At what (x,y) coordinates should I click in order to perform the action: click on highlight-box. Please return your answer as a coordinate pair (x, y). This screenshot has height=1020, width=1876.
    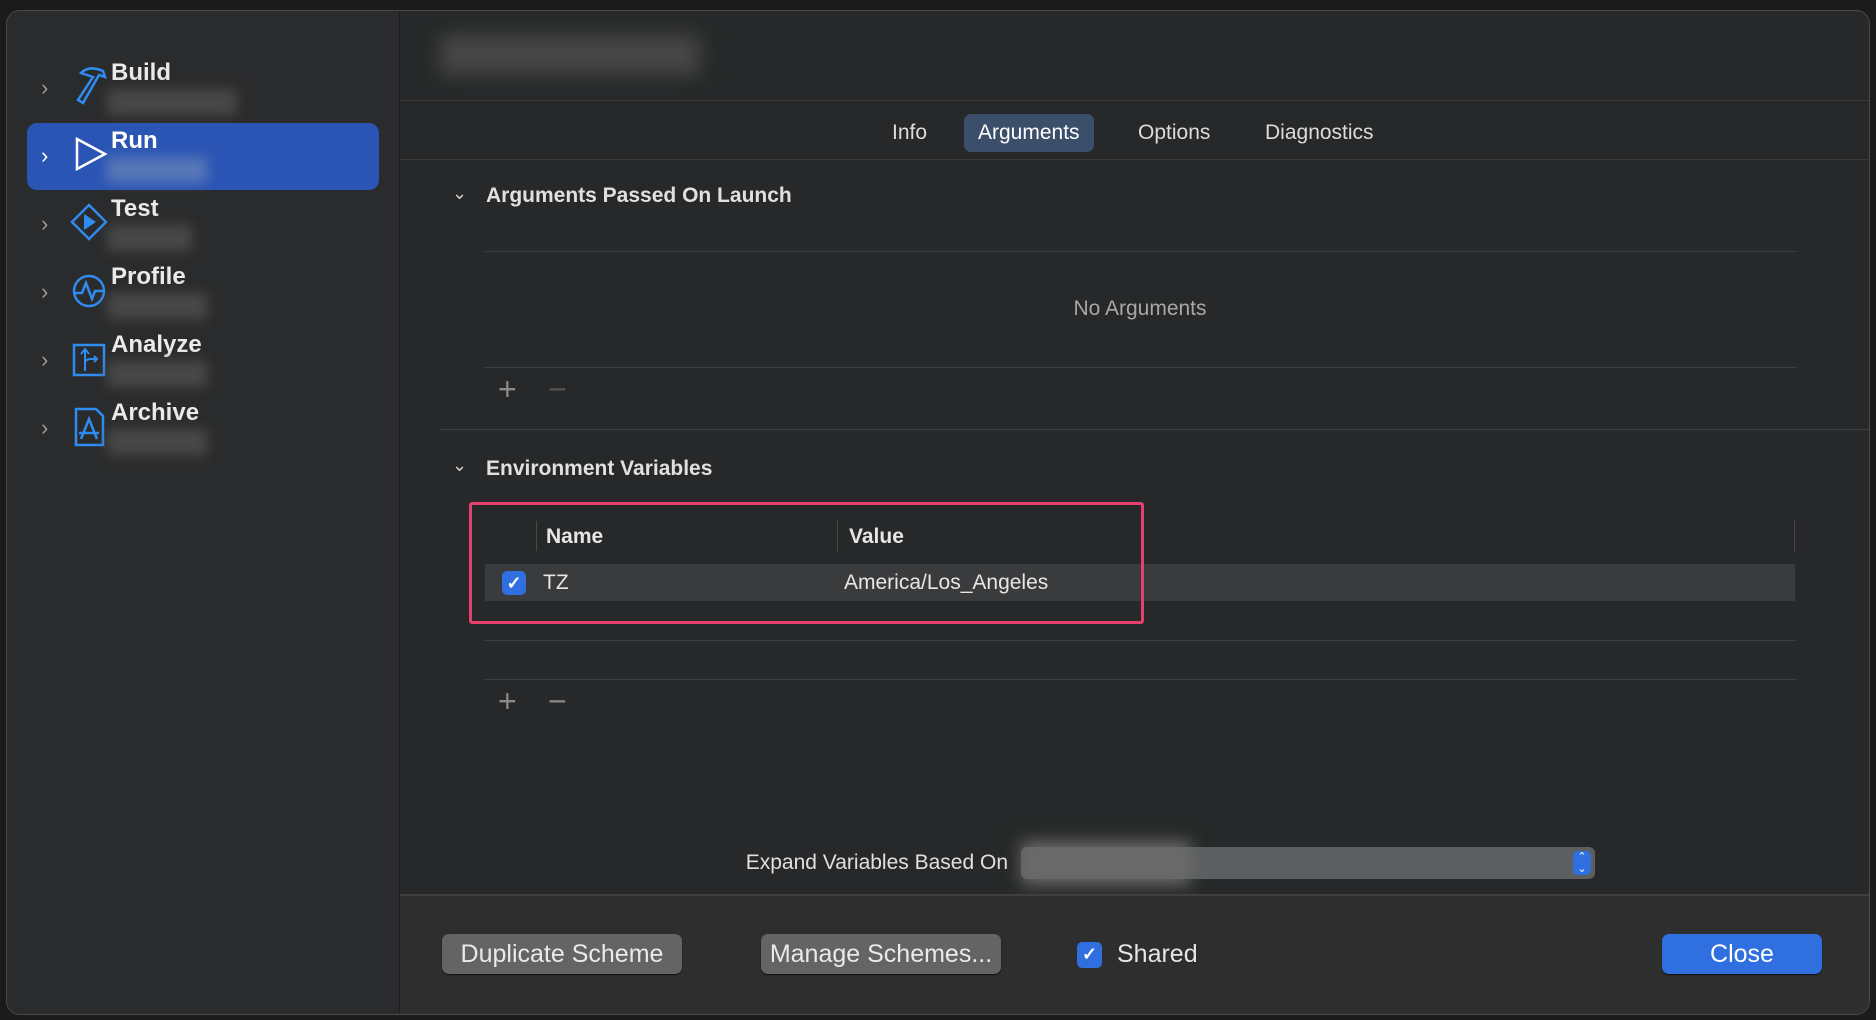
    Looking at the image, I should click on (806, 563).